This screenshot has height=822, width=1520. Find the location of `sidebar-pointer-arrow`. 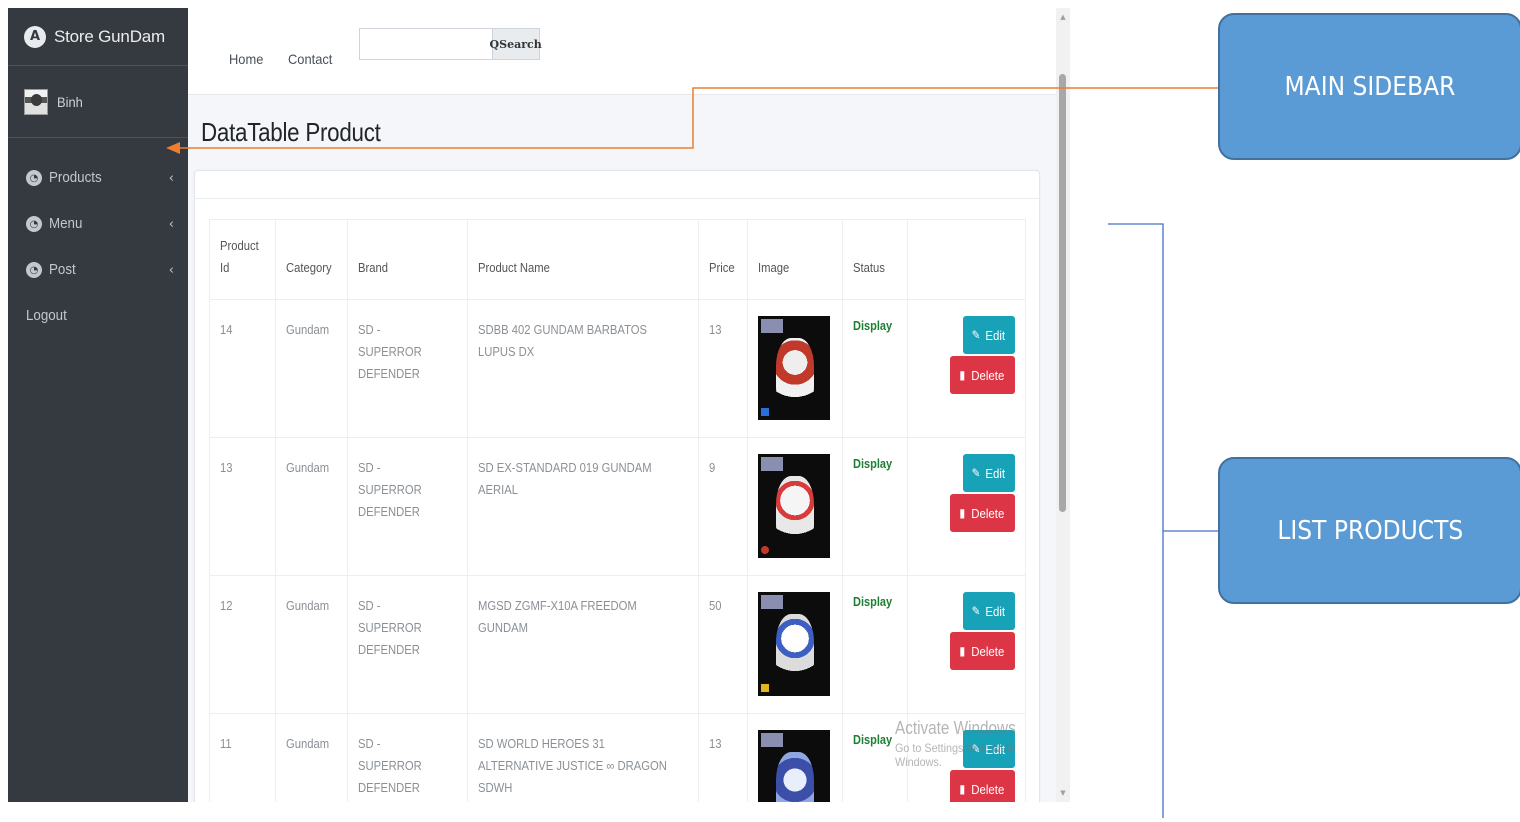

sidebar-pointer-arrow is located at coordinates (698, 118).